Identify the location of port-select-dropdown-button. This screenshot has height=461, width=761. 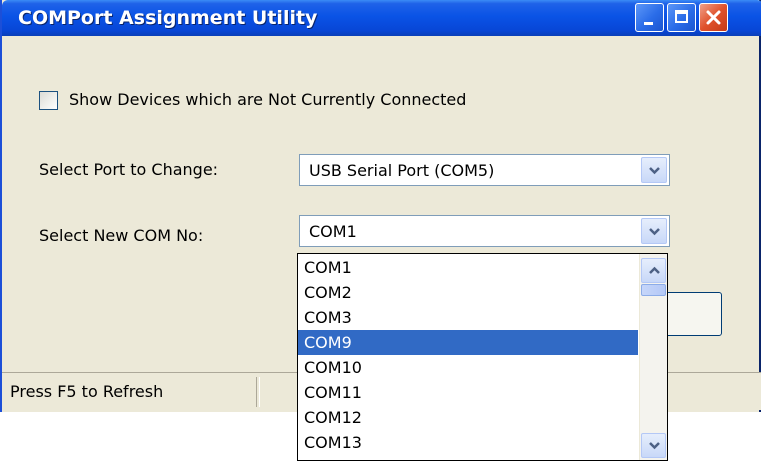
(654, 170).